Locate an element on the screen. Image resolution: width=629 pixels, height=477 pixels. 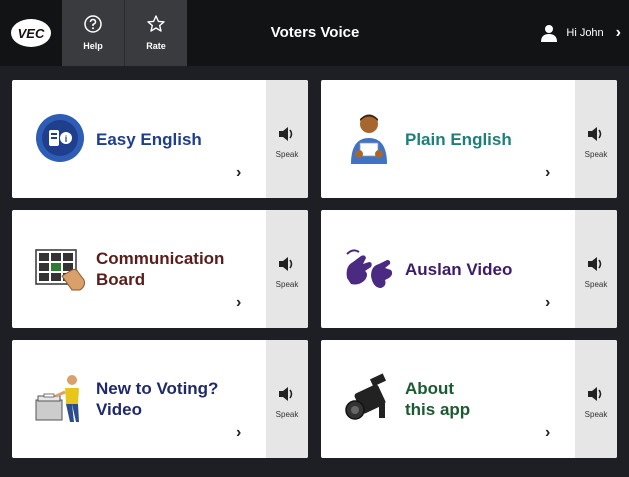
tile-communication-board: Communication Board › Speak is located at coordinates (160, 269).